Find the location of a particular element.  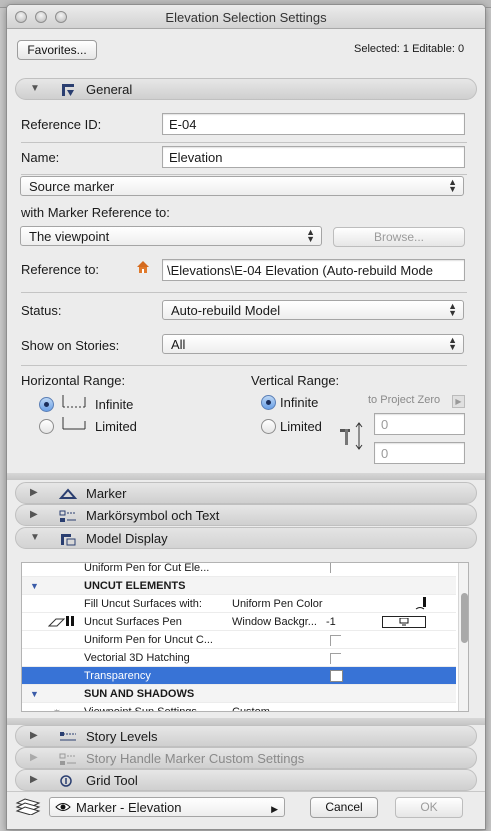

row-name: Viewpoint Sun Settings is located at coordinates (140, 709).